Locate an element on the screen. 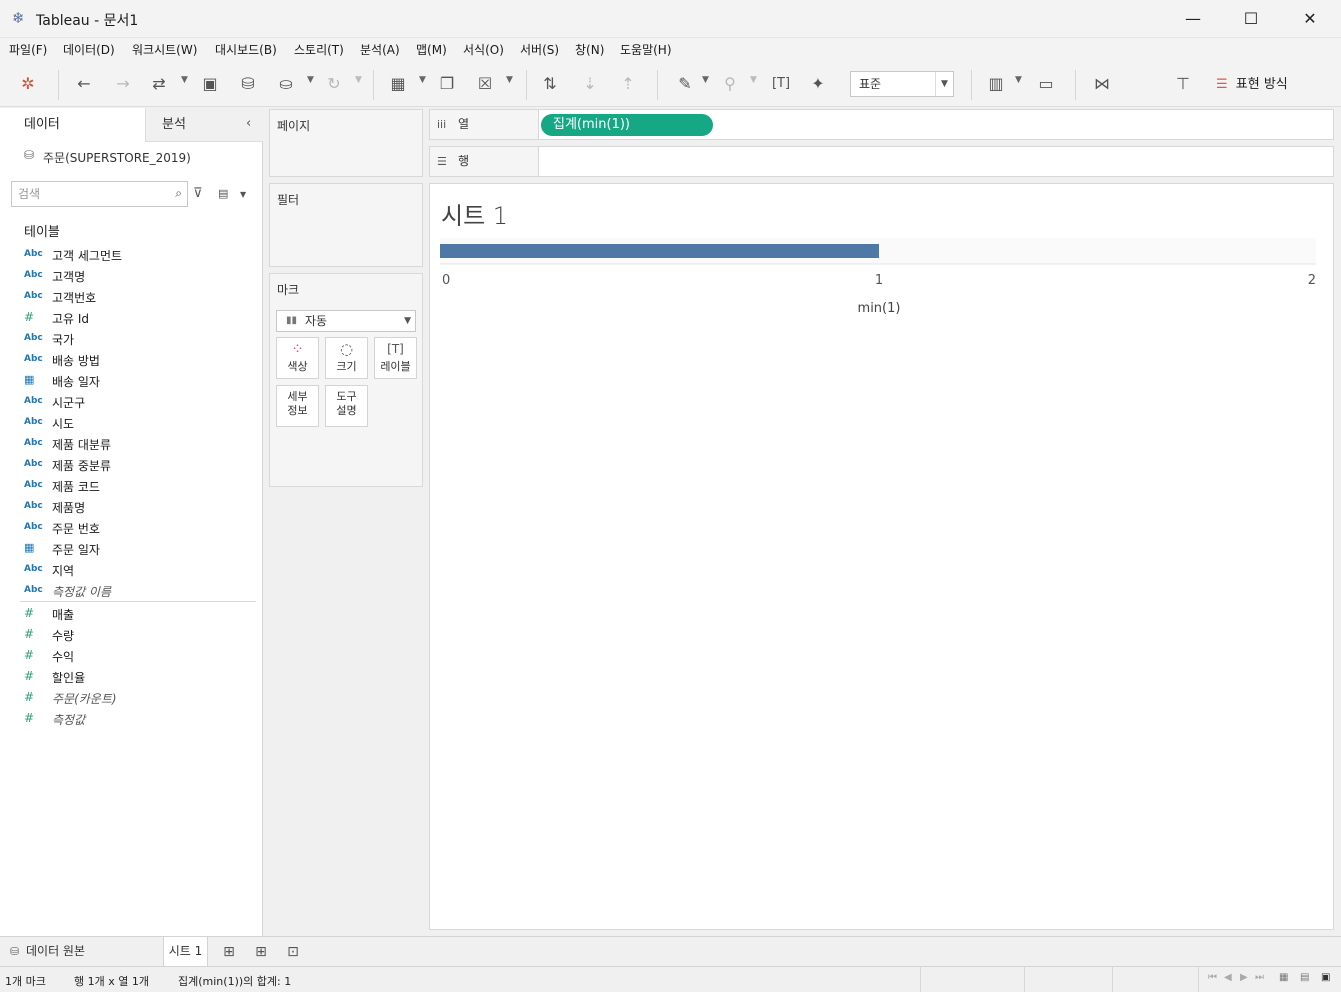 This screenshot has width=1341, height=992. group-members-icon: ⚲ is located at coordinates (730, 84).